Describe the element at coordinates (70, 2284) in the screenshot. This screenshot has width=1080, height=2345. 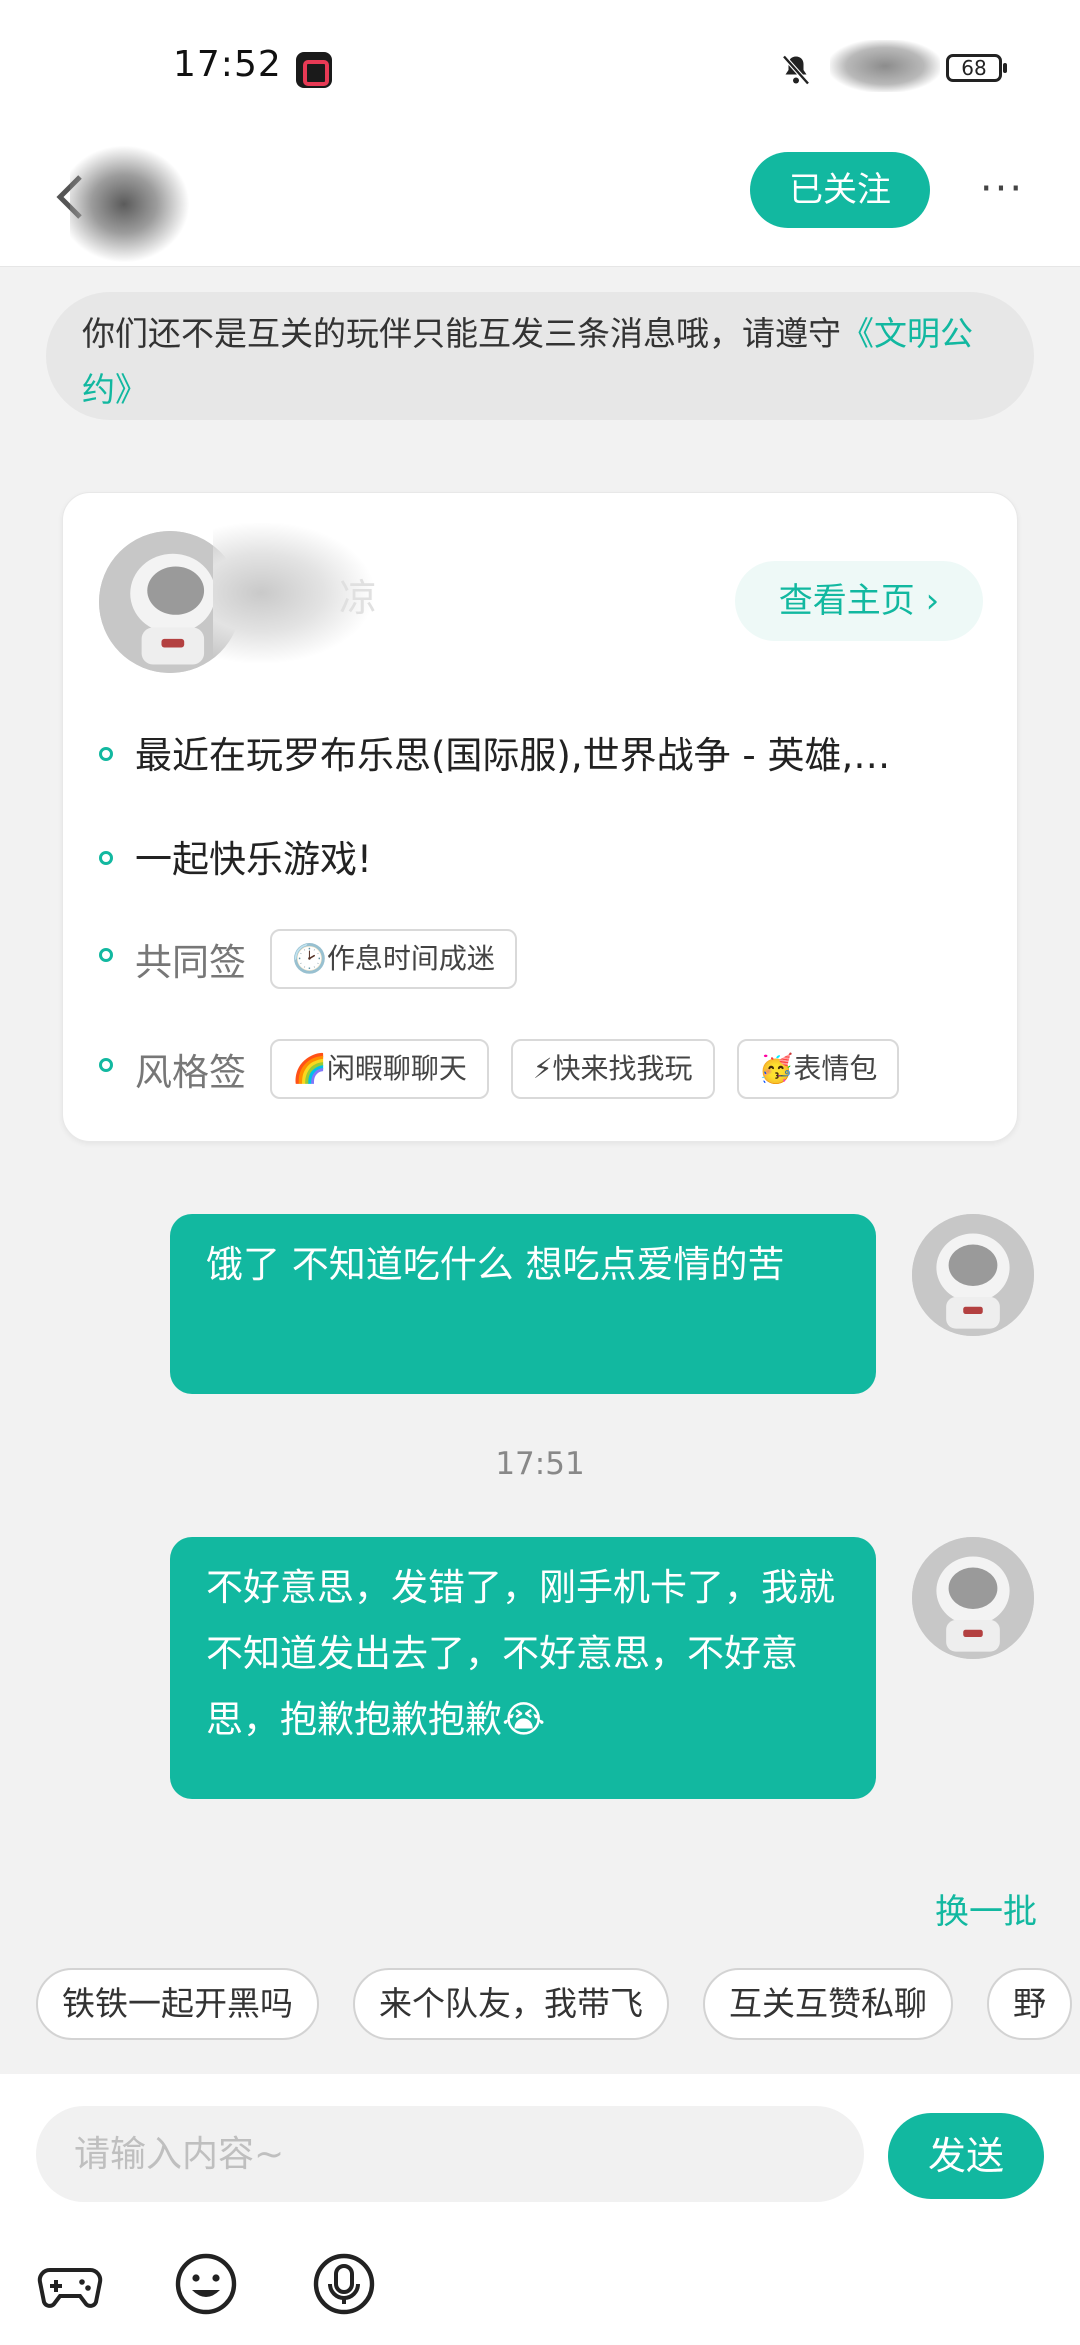
I see `gamepad-icon` at that location.